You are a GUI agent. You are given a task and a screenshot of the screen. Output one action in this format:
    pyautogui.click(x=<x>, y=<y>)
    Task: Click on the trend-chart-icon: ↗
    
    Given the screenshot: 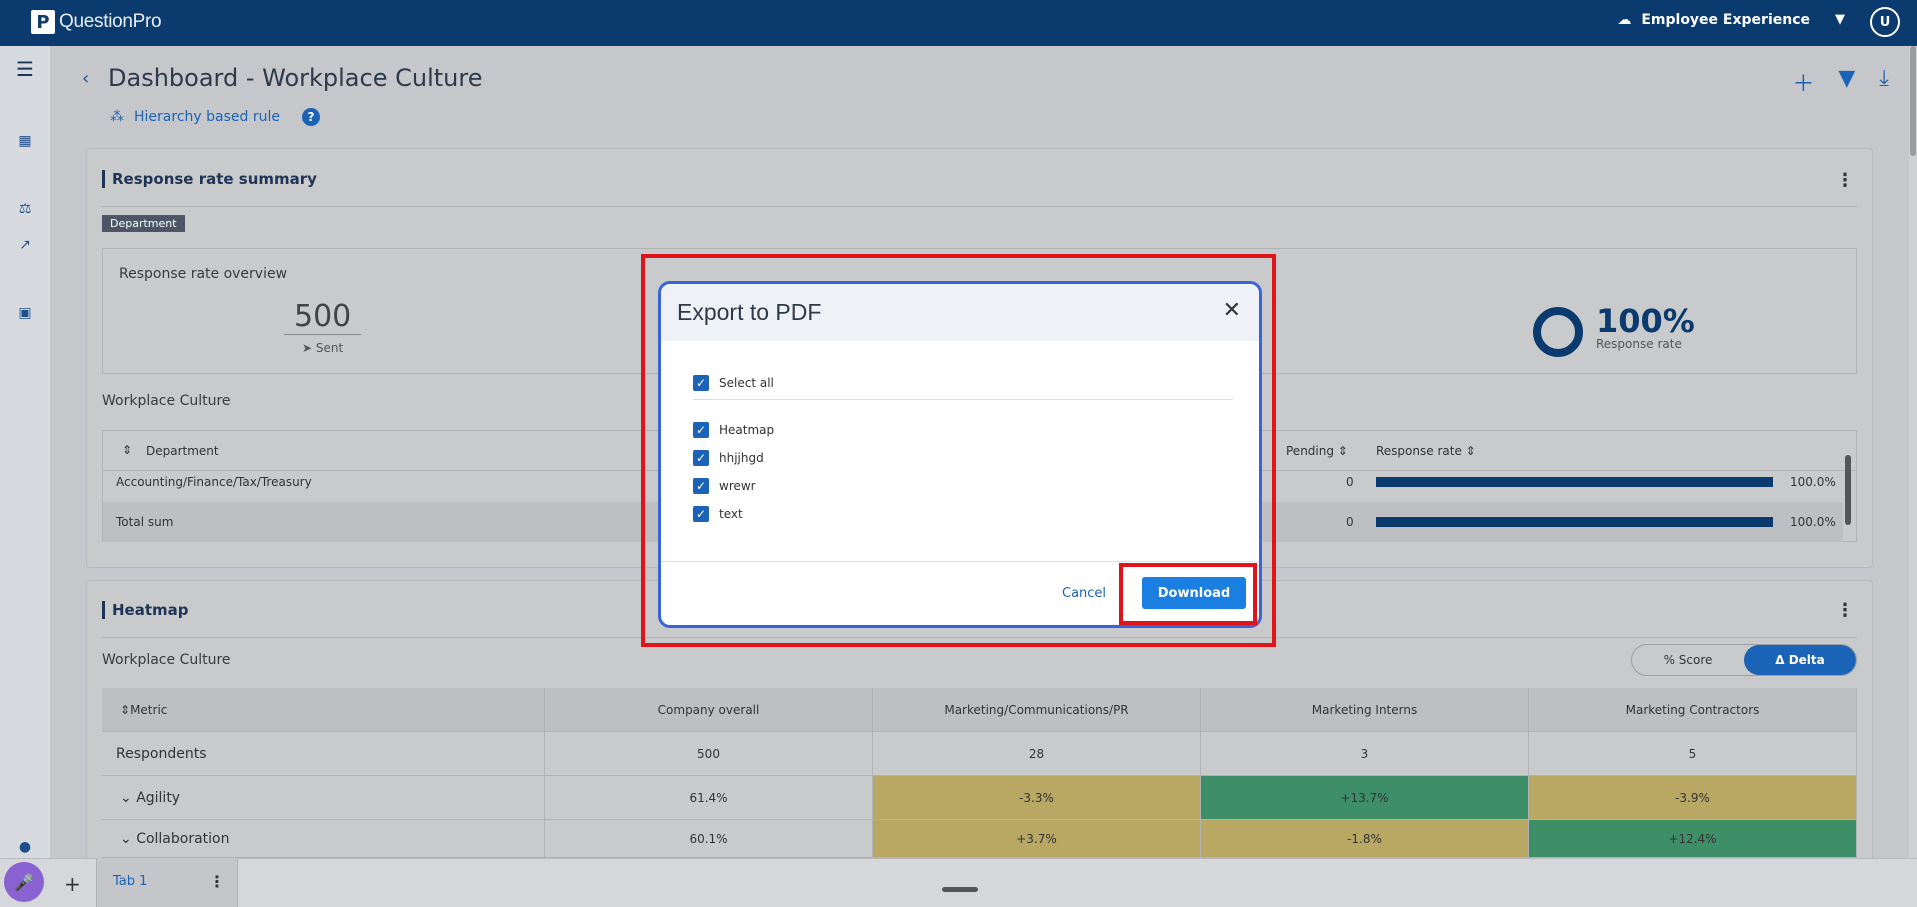 What is the action you would take?
    pyautogui.click(x=25, y=245)
    